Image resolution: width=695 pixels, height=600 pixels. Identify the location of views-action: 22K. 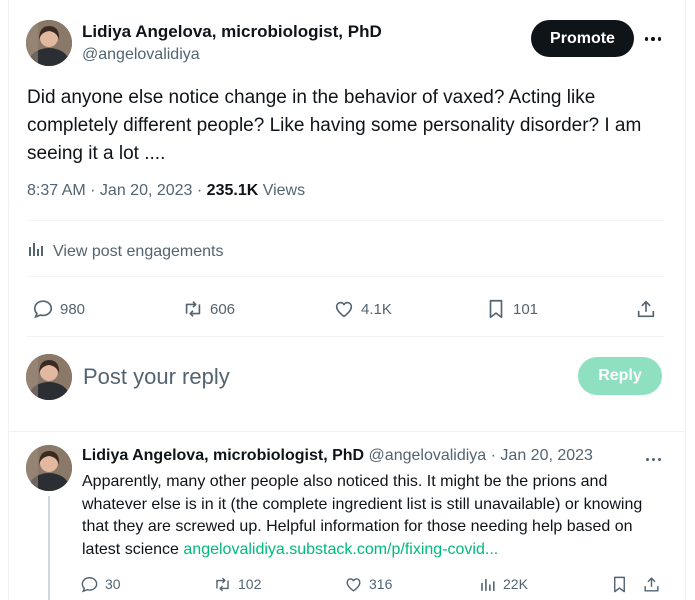
(503, 584).